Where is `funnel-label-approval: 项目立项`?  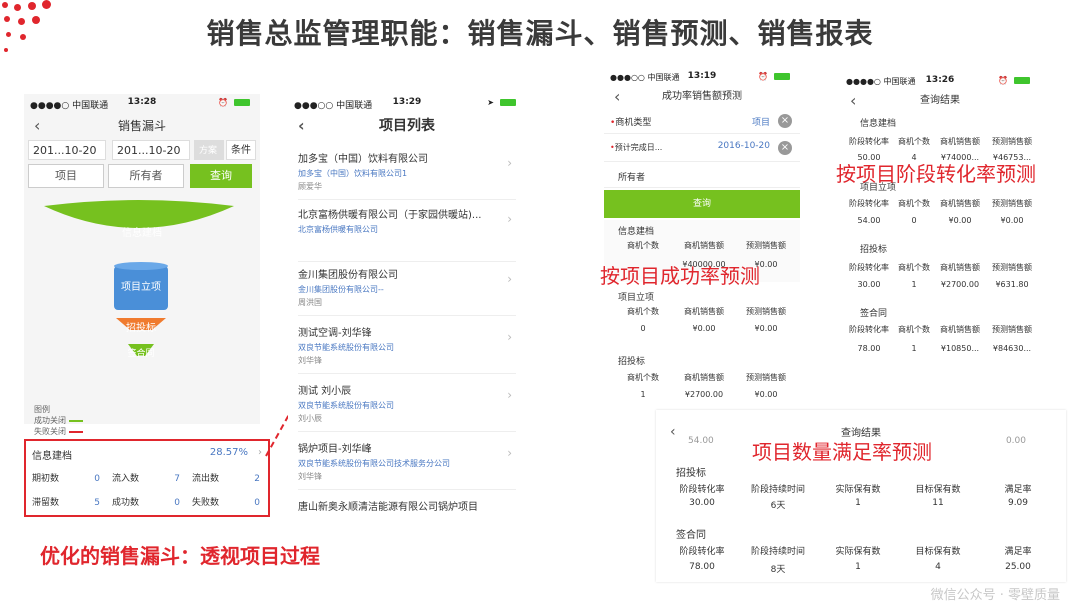 funnel-label-approval: 项目立项 is located at coordinates (141, 287).